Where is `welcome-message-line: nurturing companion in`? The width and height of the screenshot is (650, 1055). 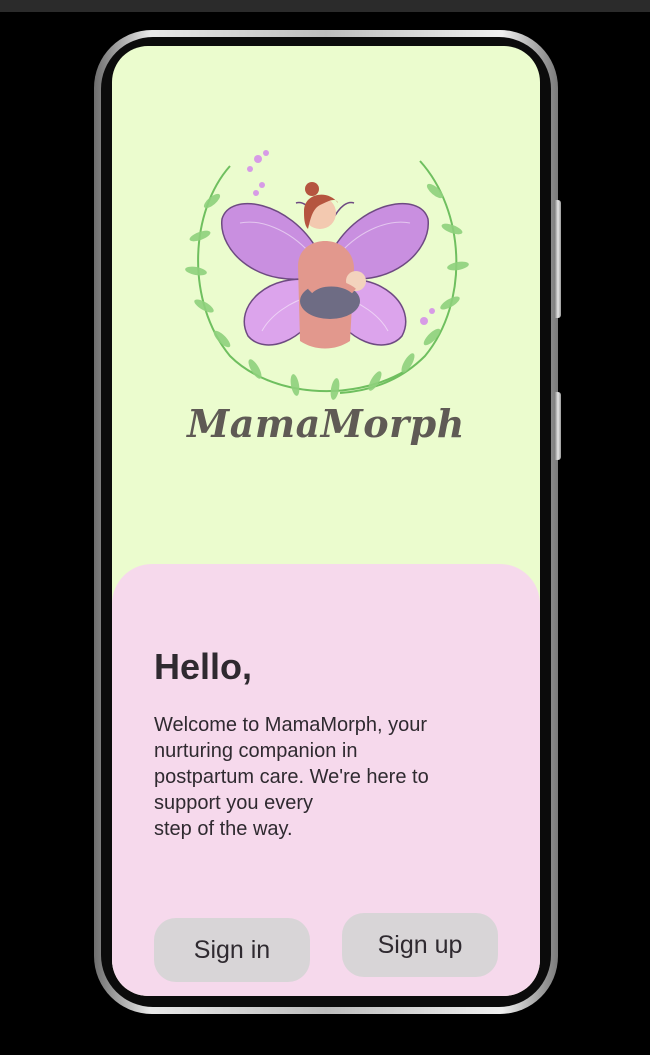
welcome-message-line: nurturing companion in is located at coordinates (256, 751).